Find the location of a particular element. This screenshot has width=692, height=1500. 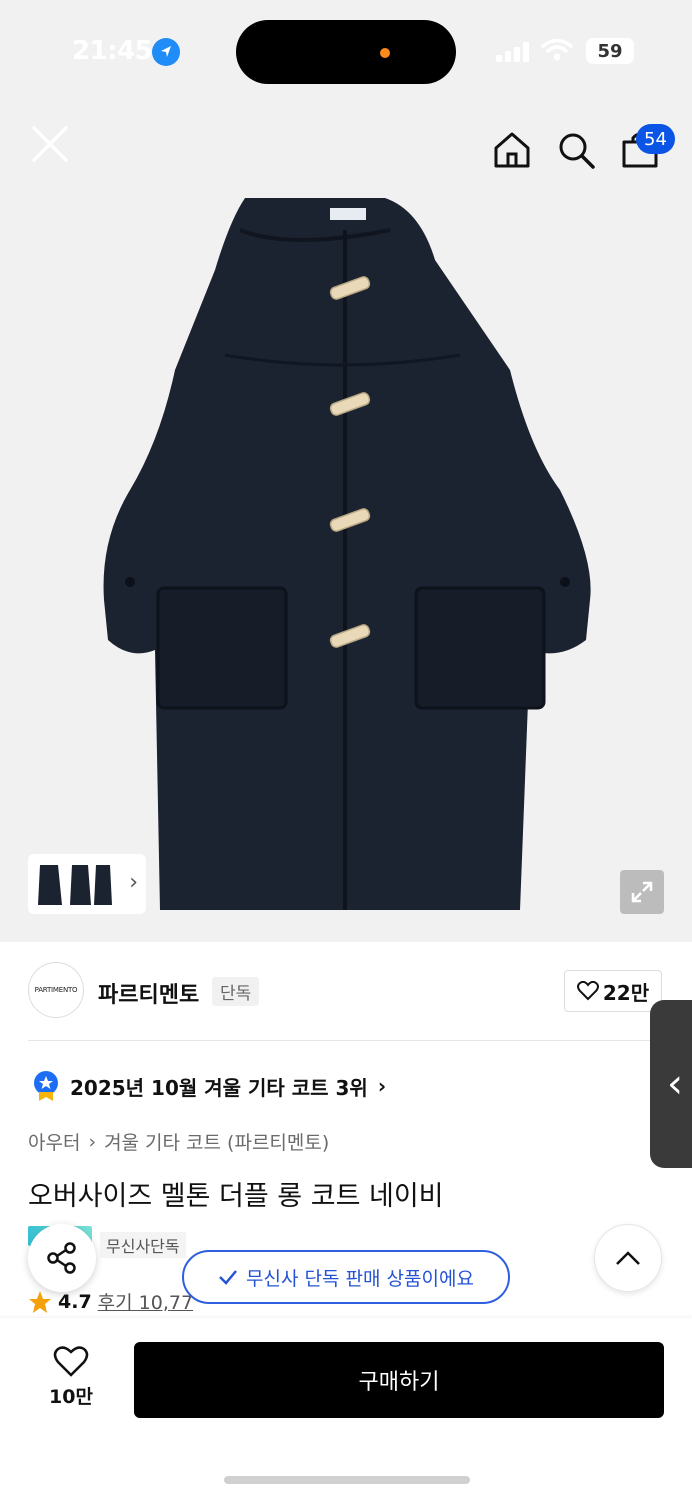

rank-badge-icon is located at coordinates (46, 1086).